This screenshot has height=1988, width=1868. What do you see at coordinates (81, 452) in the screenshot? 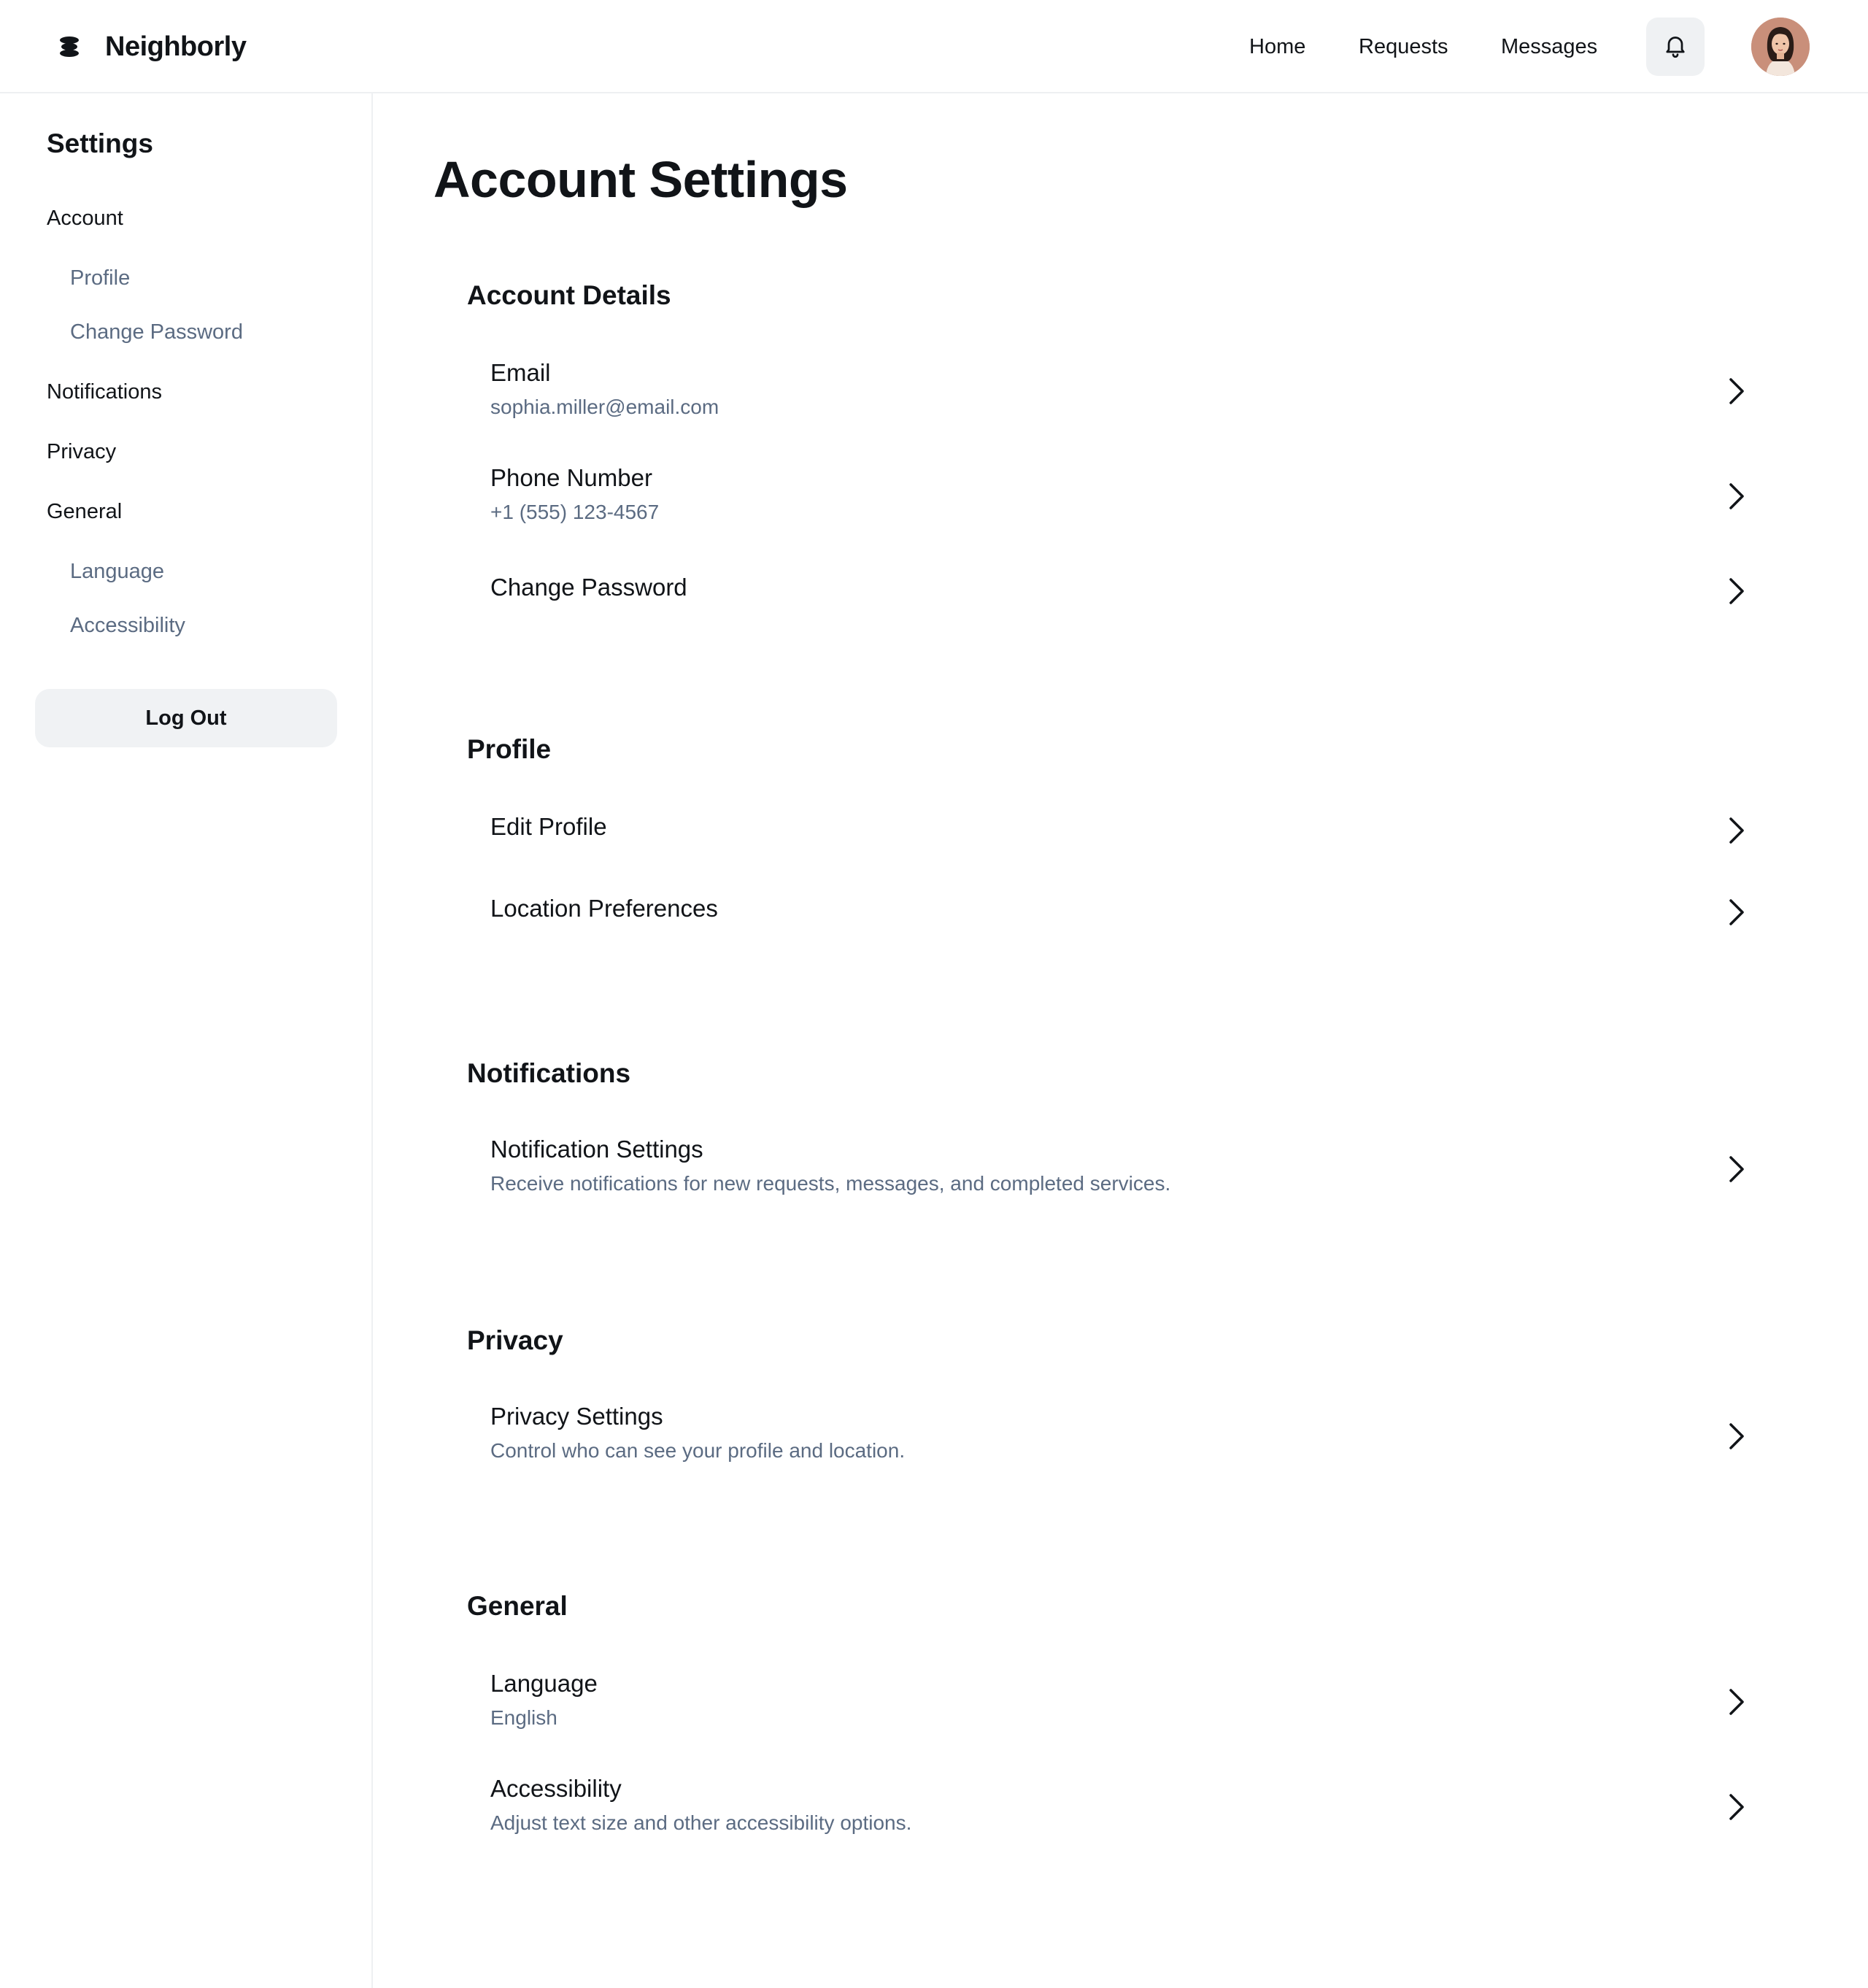
I see `sidebar-item-privacy: Privacy` at bounding box center [81, 452].